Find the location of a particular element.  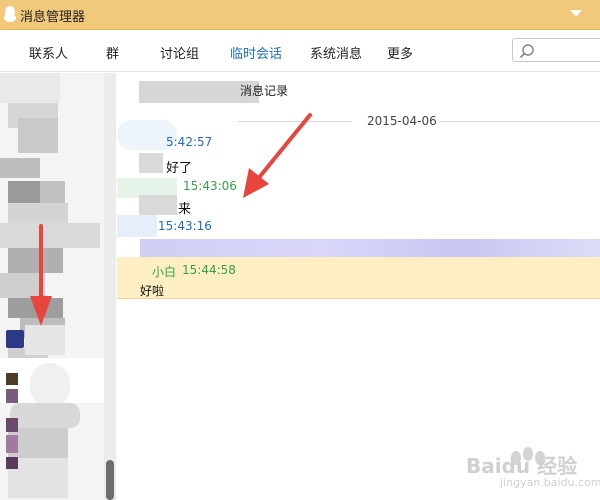

avatar is located at coordinates (15, 339).